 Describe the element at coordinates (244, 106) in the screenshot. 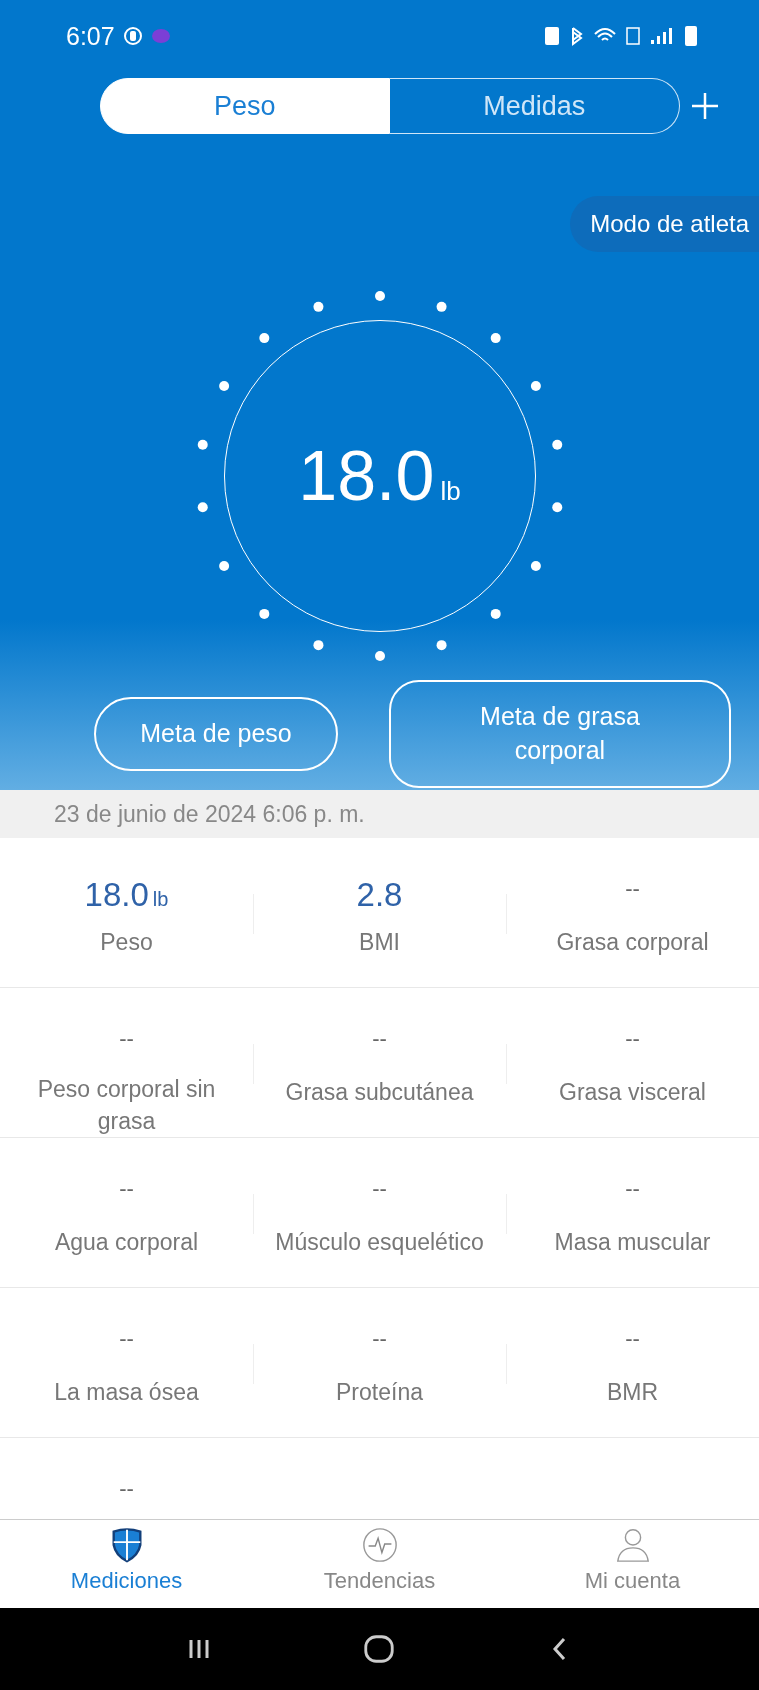

I see `tab: Peso` at that location.